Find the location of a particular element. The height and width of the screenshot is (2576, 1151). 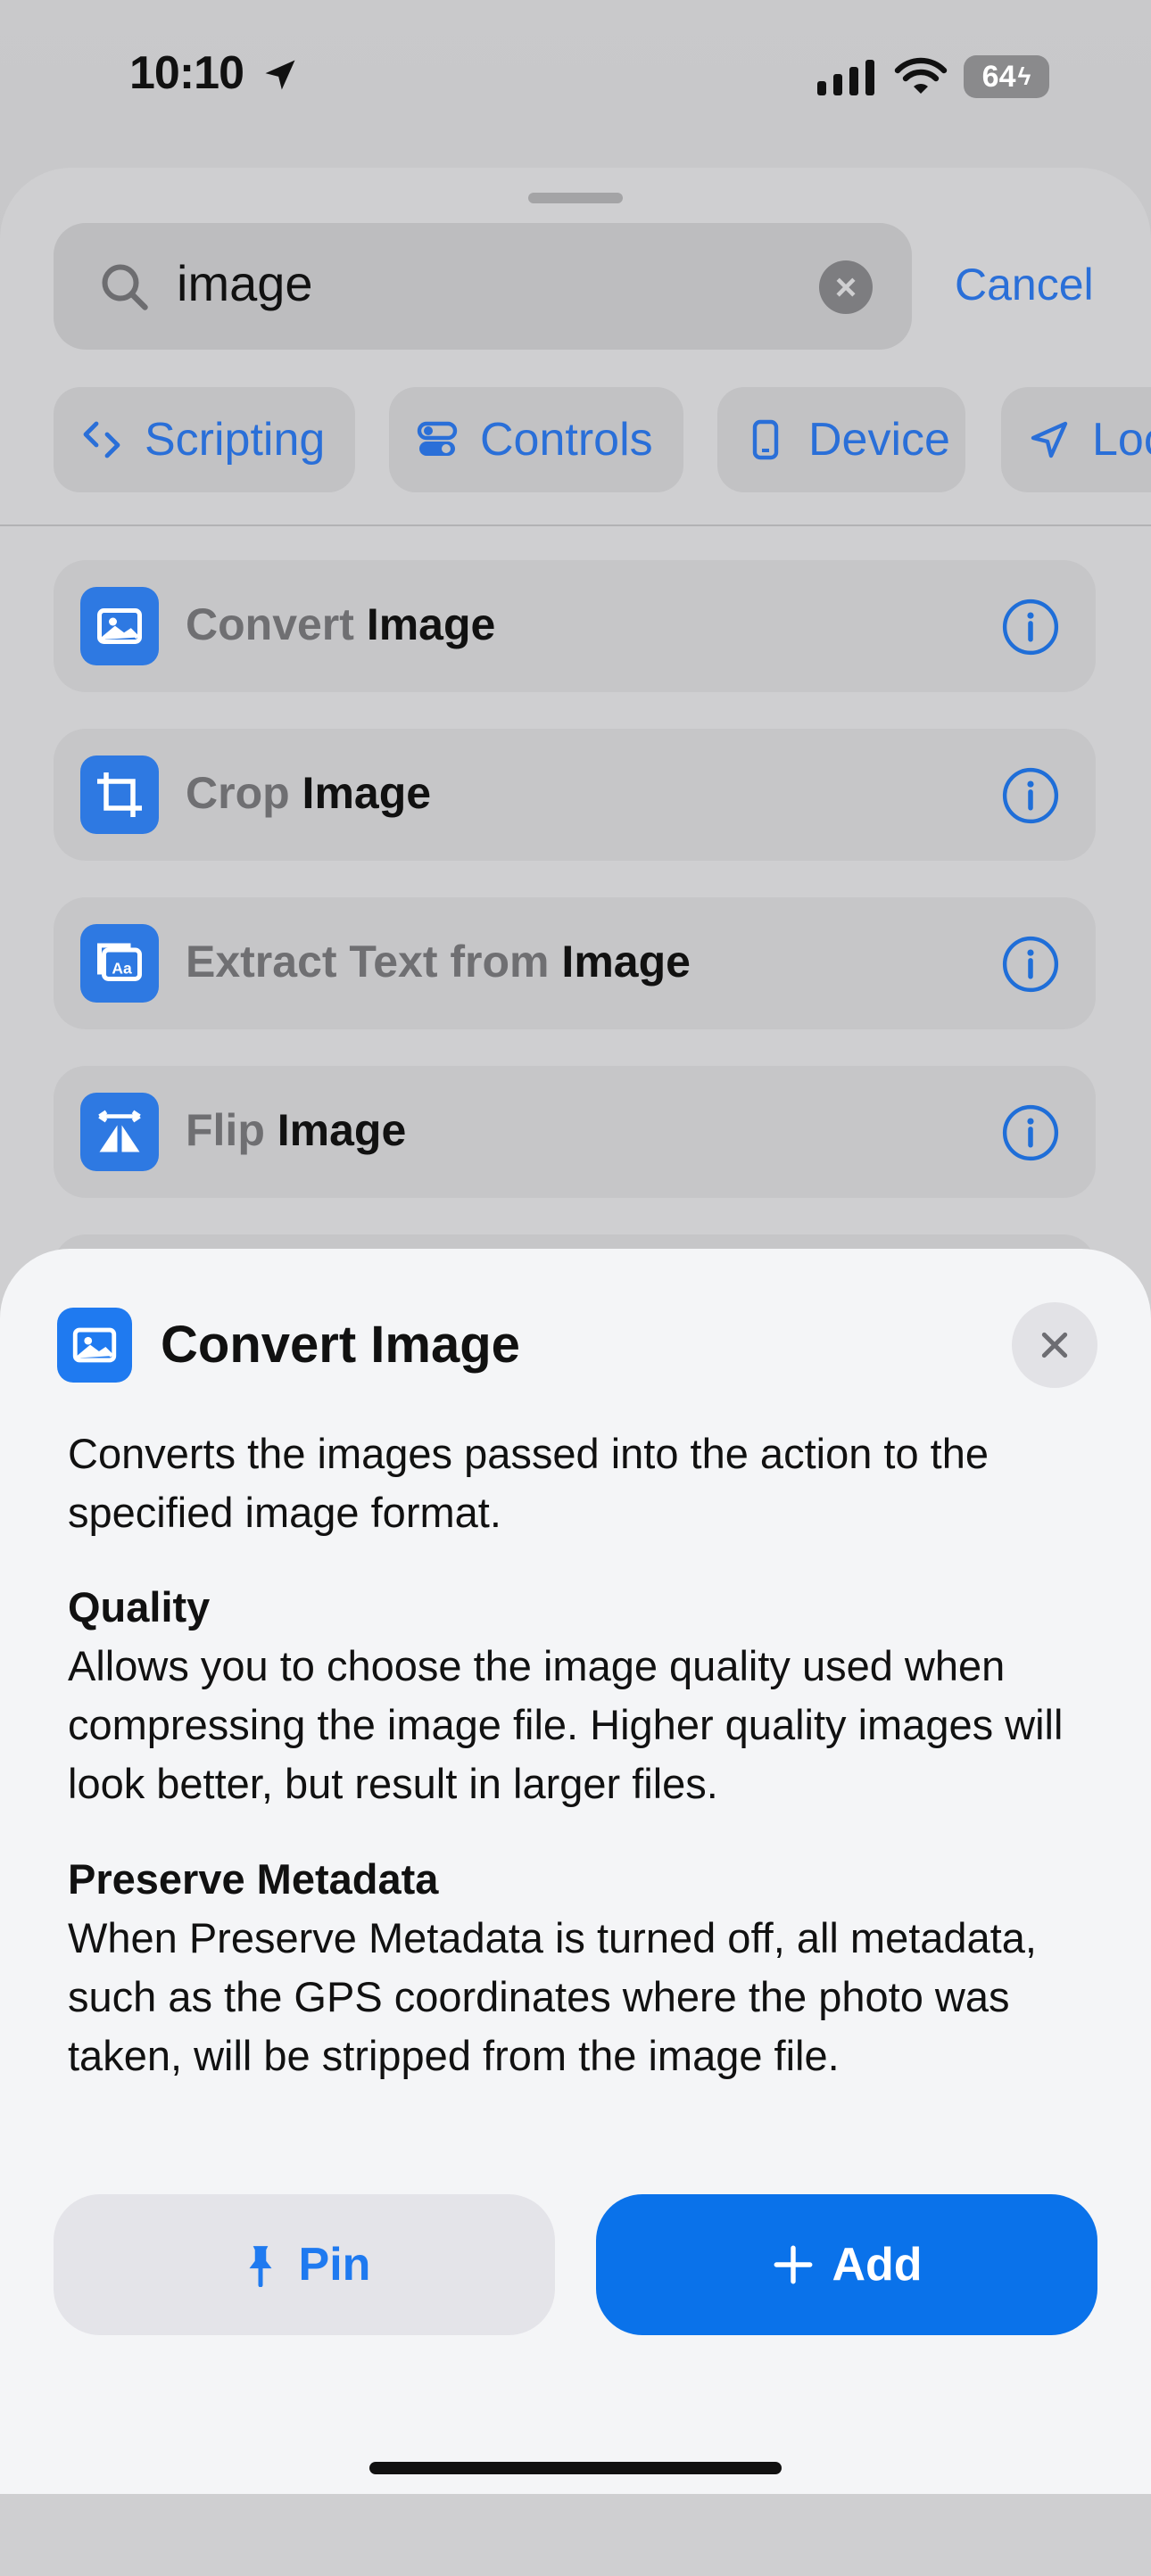

plus-icon is located at coordinates (794, 2265).